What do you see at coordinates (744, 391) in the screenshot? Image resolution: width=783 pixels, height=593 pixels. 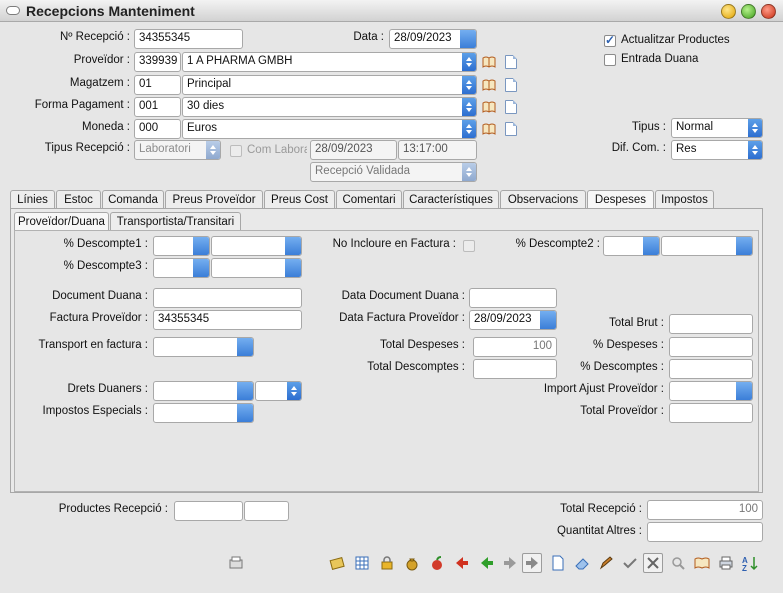 I see `import-ajust-button` at bounding box center [744, 391].